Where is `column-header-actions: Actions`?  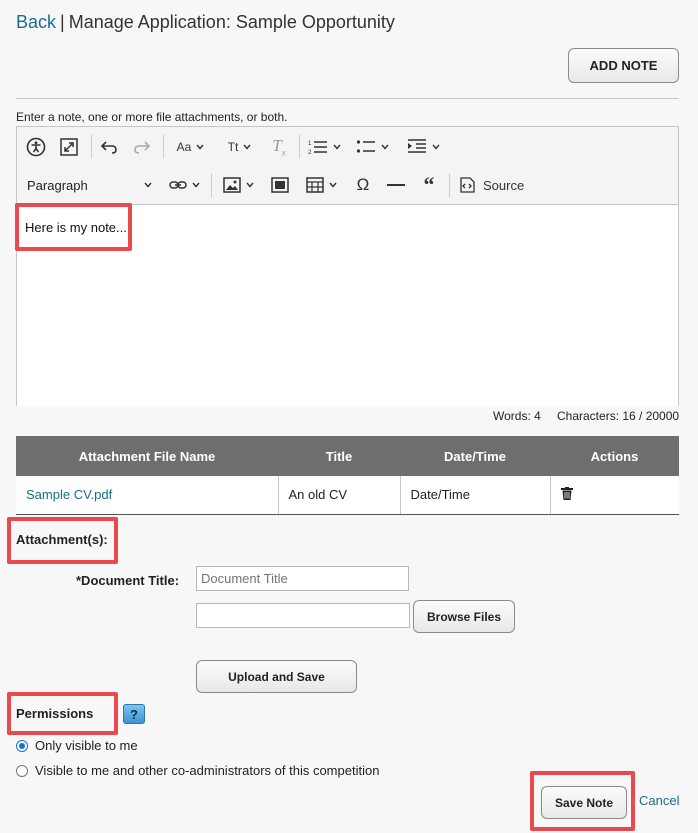 column-header-actions: Actions is located at coordinates (614, 456).